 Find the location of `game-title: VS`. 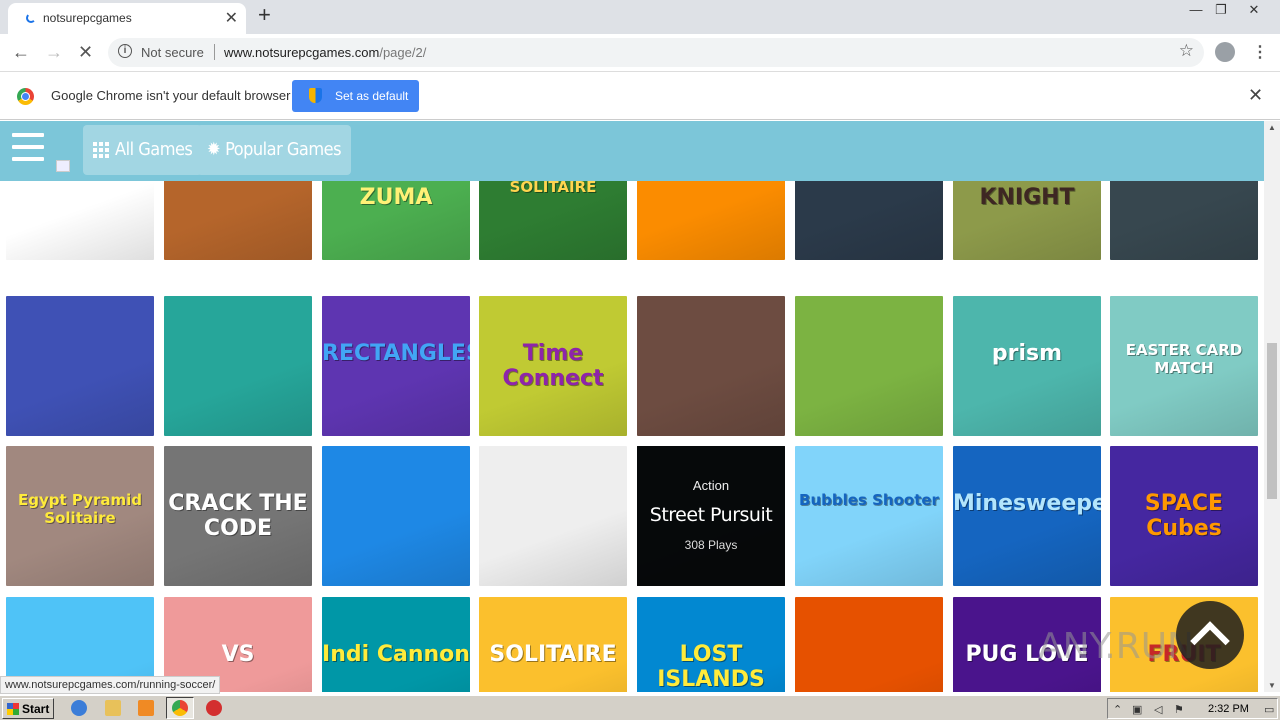

game-title: VS is located at coordinates (238, 654).